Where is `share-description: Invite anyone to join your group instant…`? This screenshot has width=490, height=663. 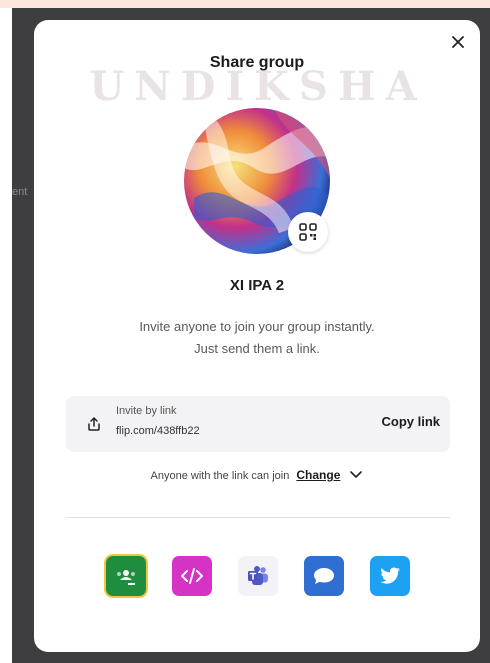
share-description: Invite anyone to join your group instant… is located at coordinates (257, 338).